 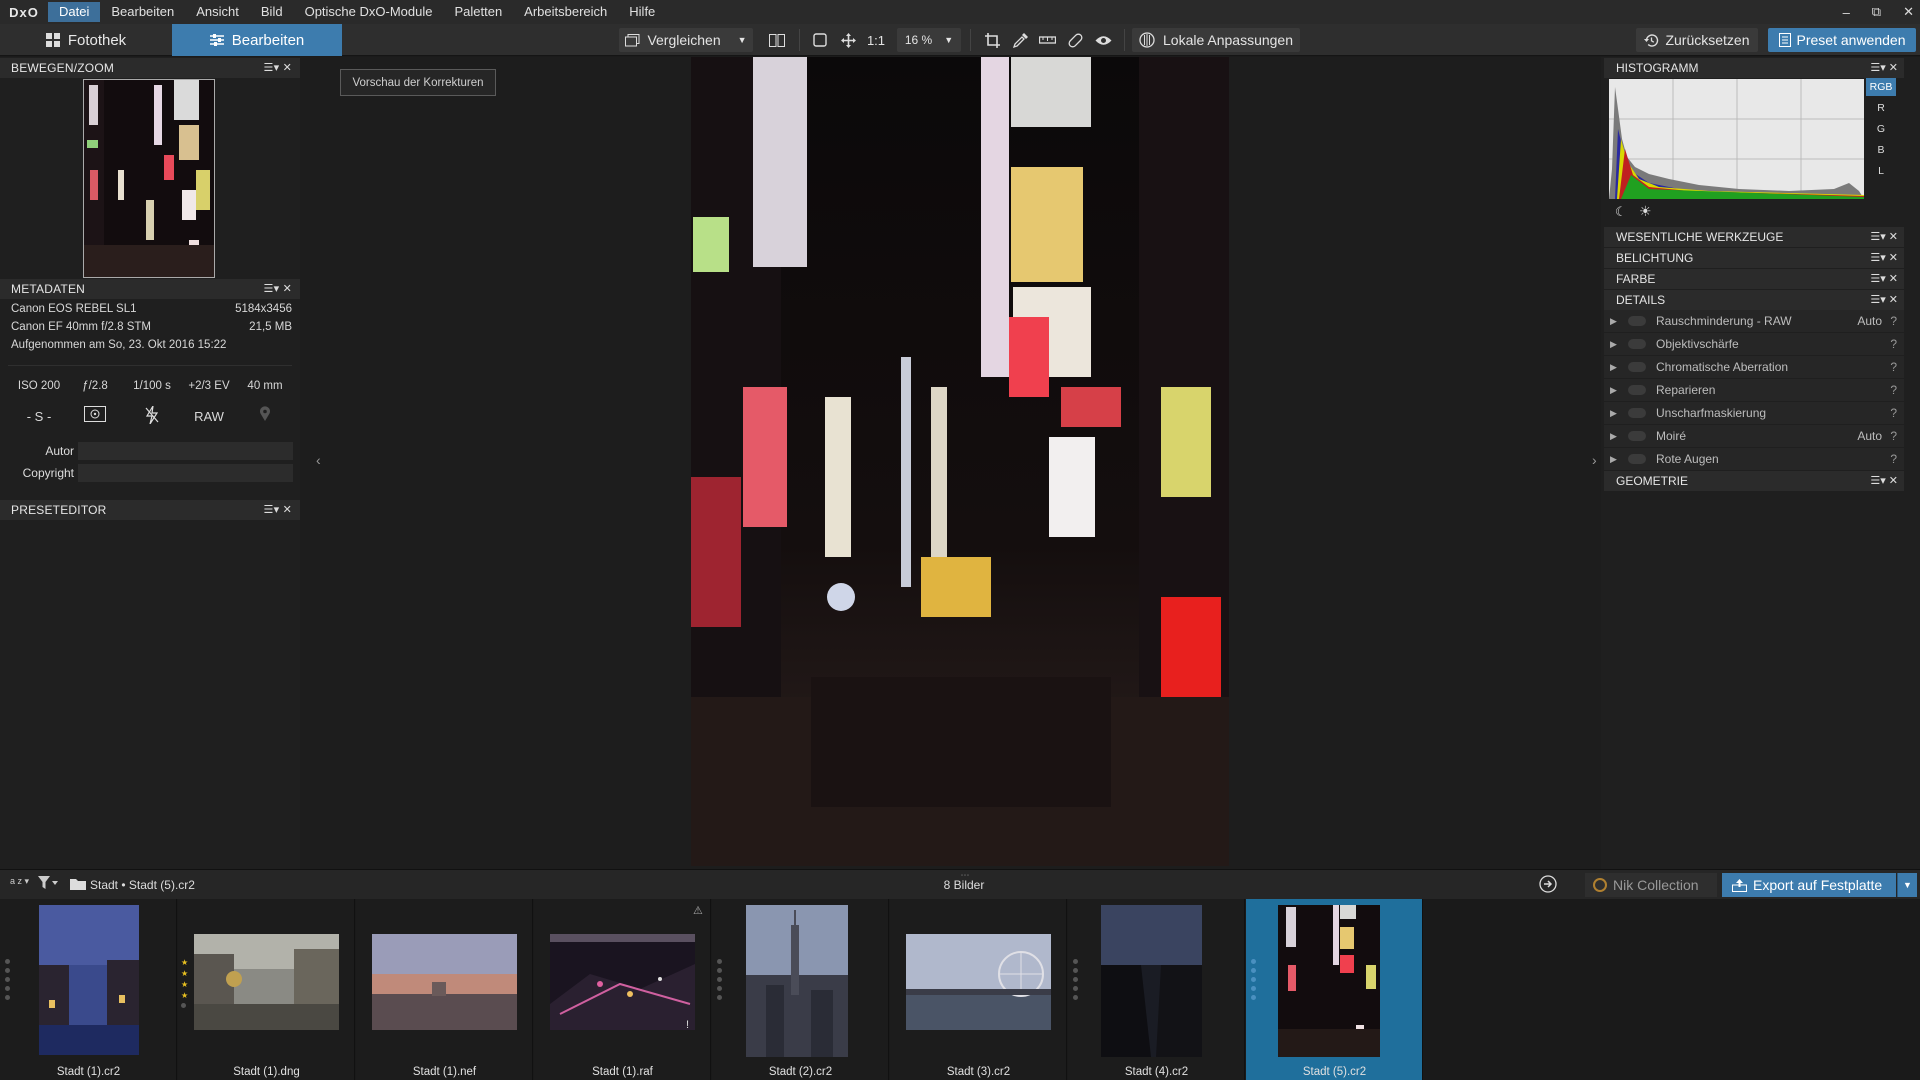 I want to click on export-dropdown-button: ▼, so click(x=1907, y=885).